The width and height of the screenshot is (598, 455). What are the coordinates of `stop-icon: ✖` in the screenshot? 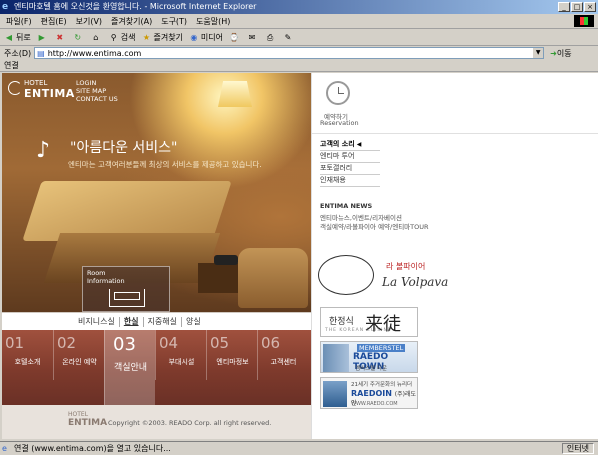 It's located at (60, 37).